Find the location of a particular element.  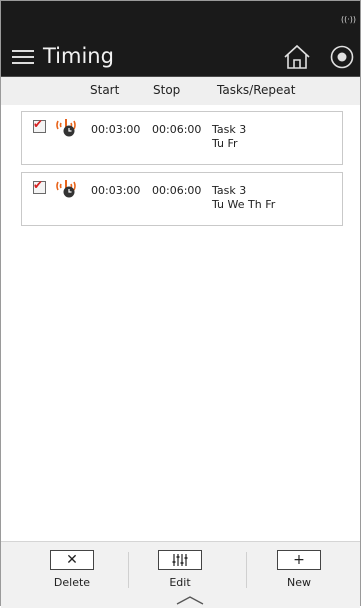

repeat-days: Tu We Th Fr is located at coordinates (244, 204).